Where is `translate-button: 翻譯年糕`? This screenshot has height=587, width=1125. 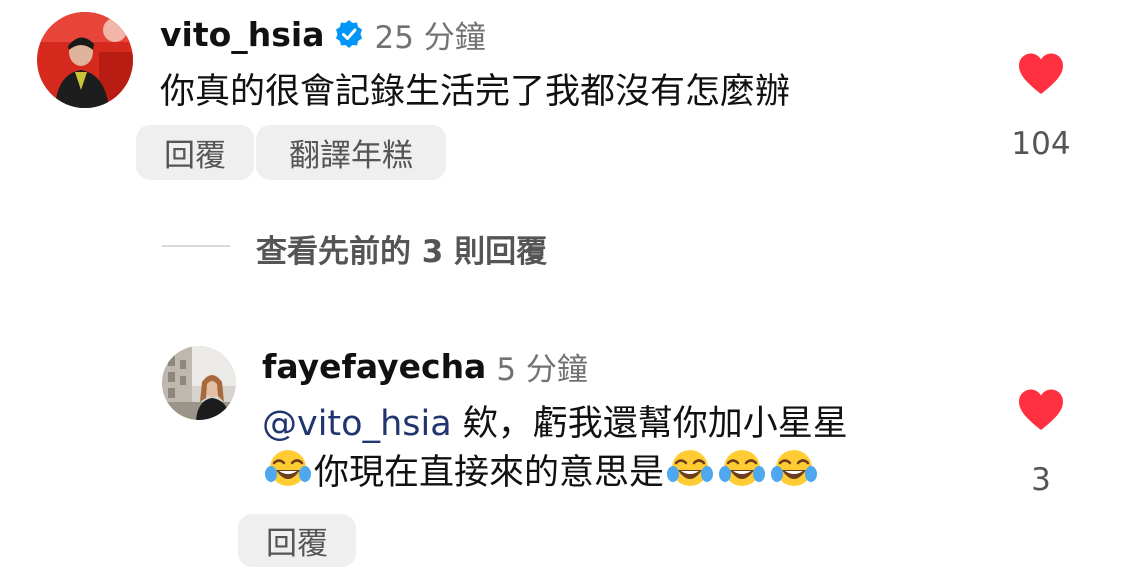
translate-button: 翻譯年糕 is located at coordinates (351, 152).